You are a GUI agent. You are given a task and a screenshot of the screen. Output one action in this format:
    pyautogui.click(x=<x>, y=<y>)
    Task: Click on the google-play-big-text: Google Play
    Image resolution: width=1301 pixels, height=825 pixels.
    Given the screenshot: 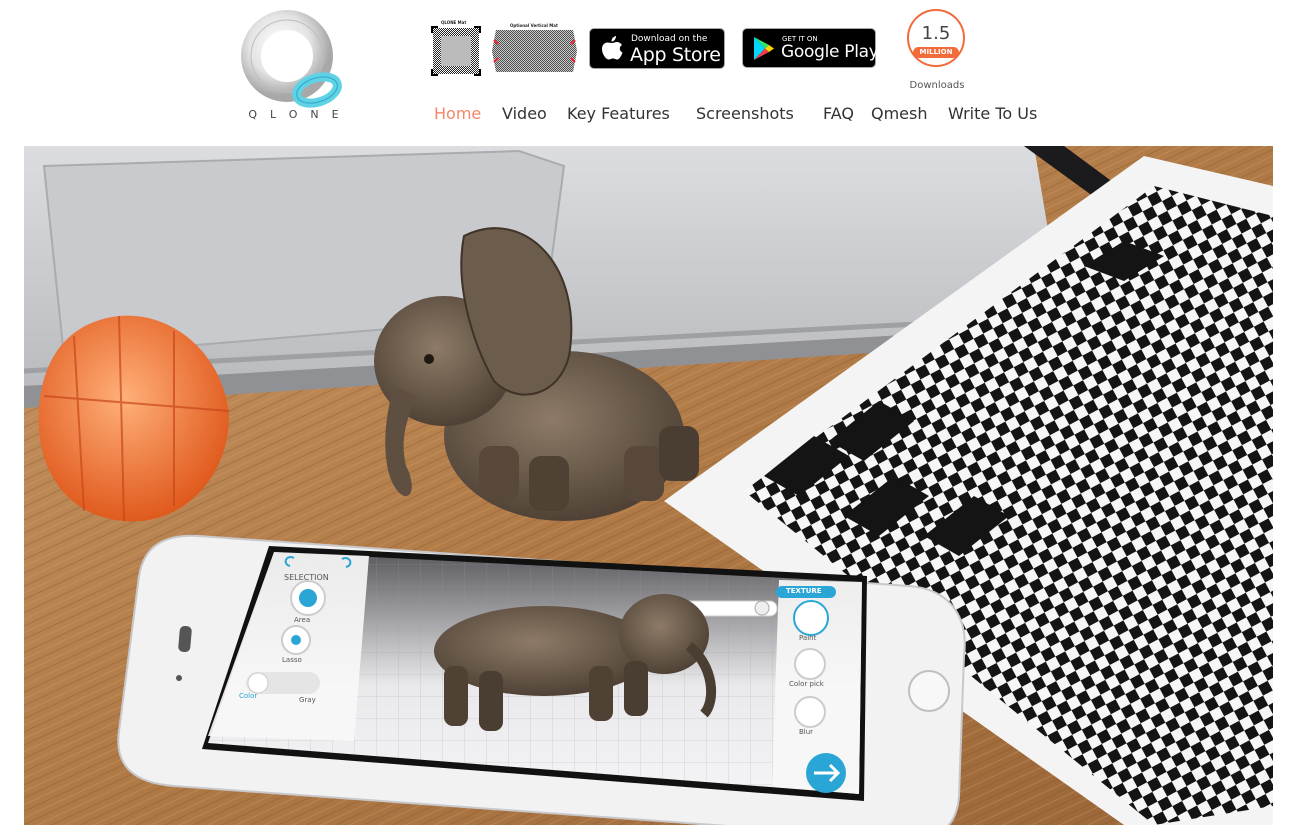 What is the action you would take?
    pyautogui.click(x=830, y=52)
    